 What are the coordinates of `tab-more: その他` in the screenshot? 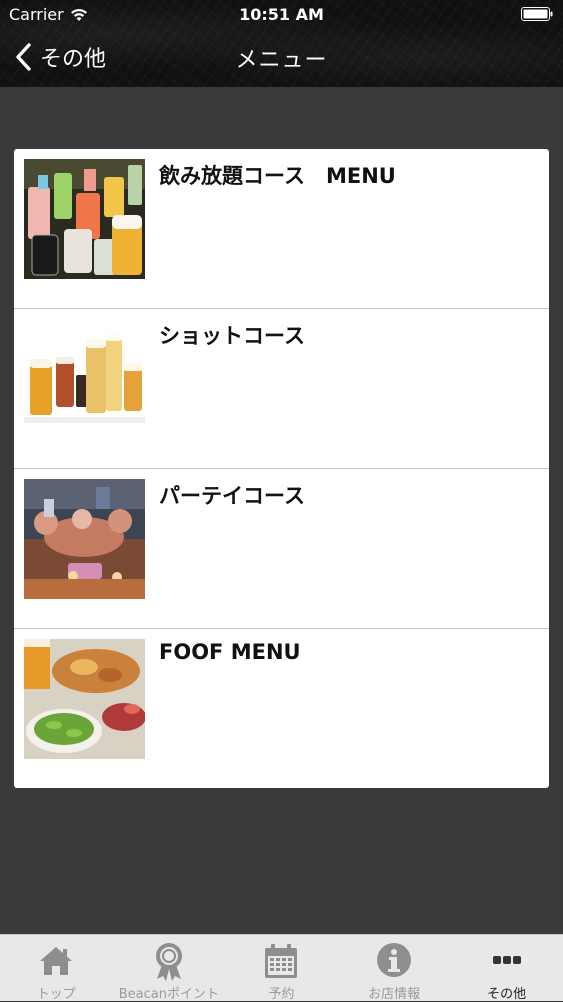 It's located at (506, 968).